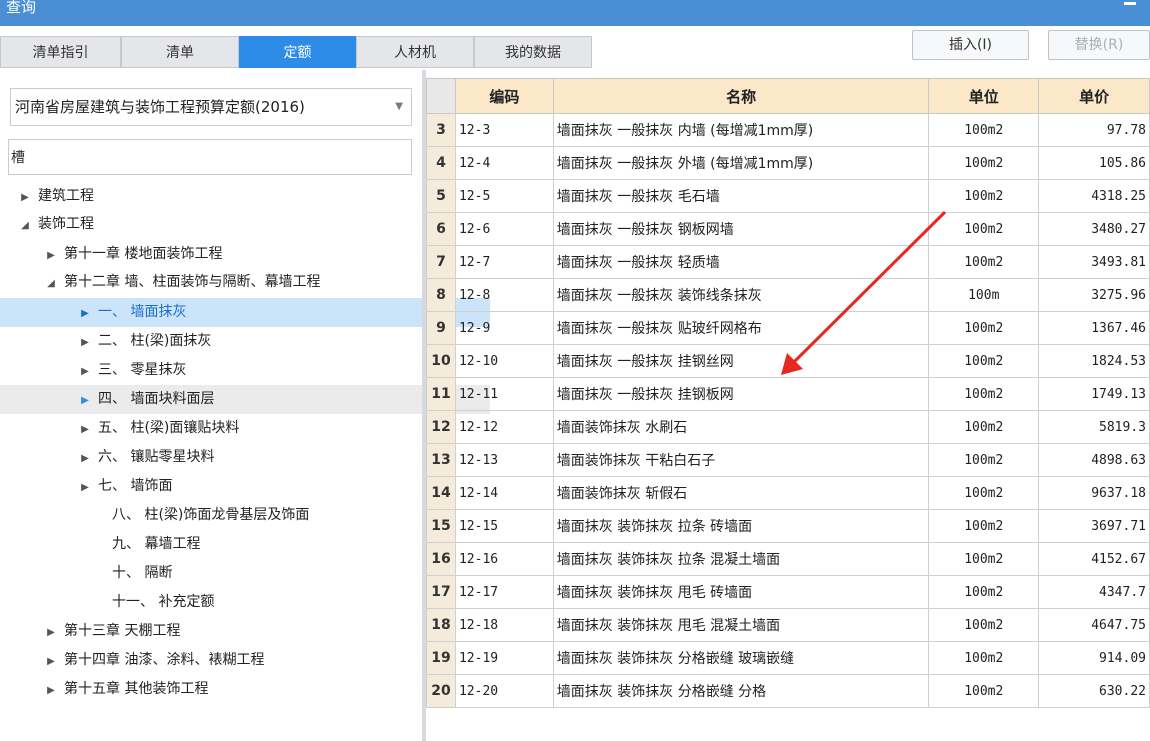  I want to click on tree-node: ▶ 四、 墙面块料面层, so click(245, 399).